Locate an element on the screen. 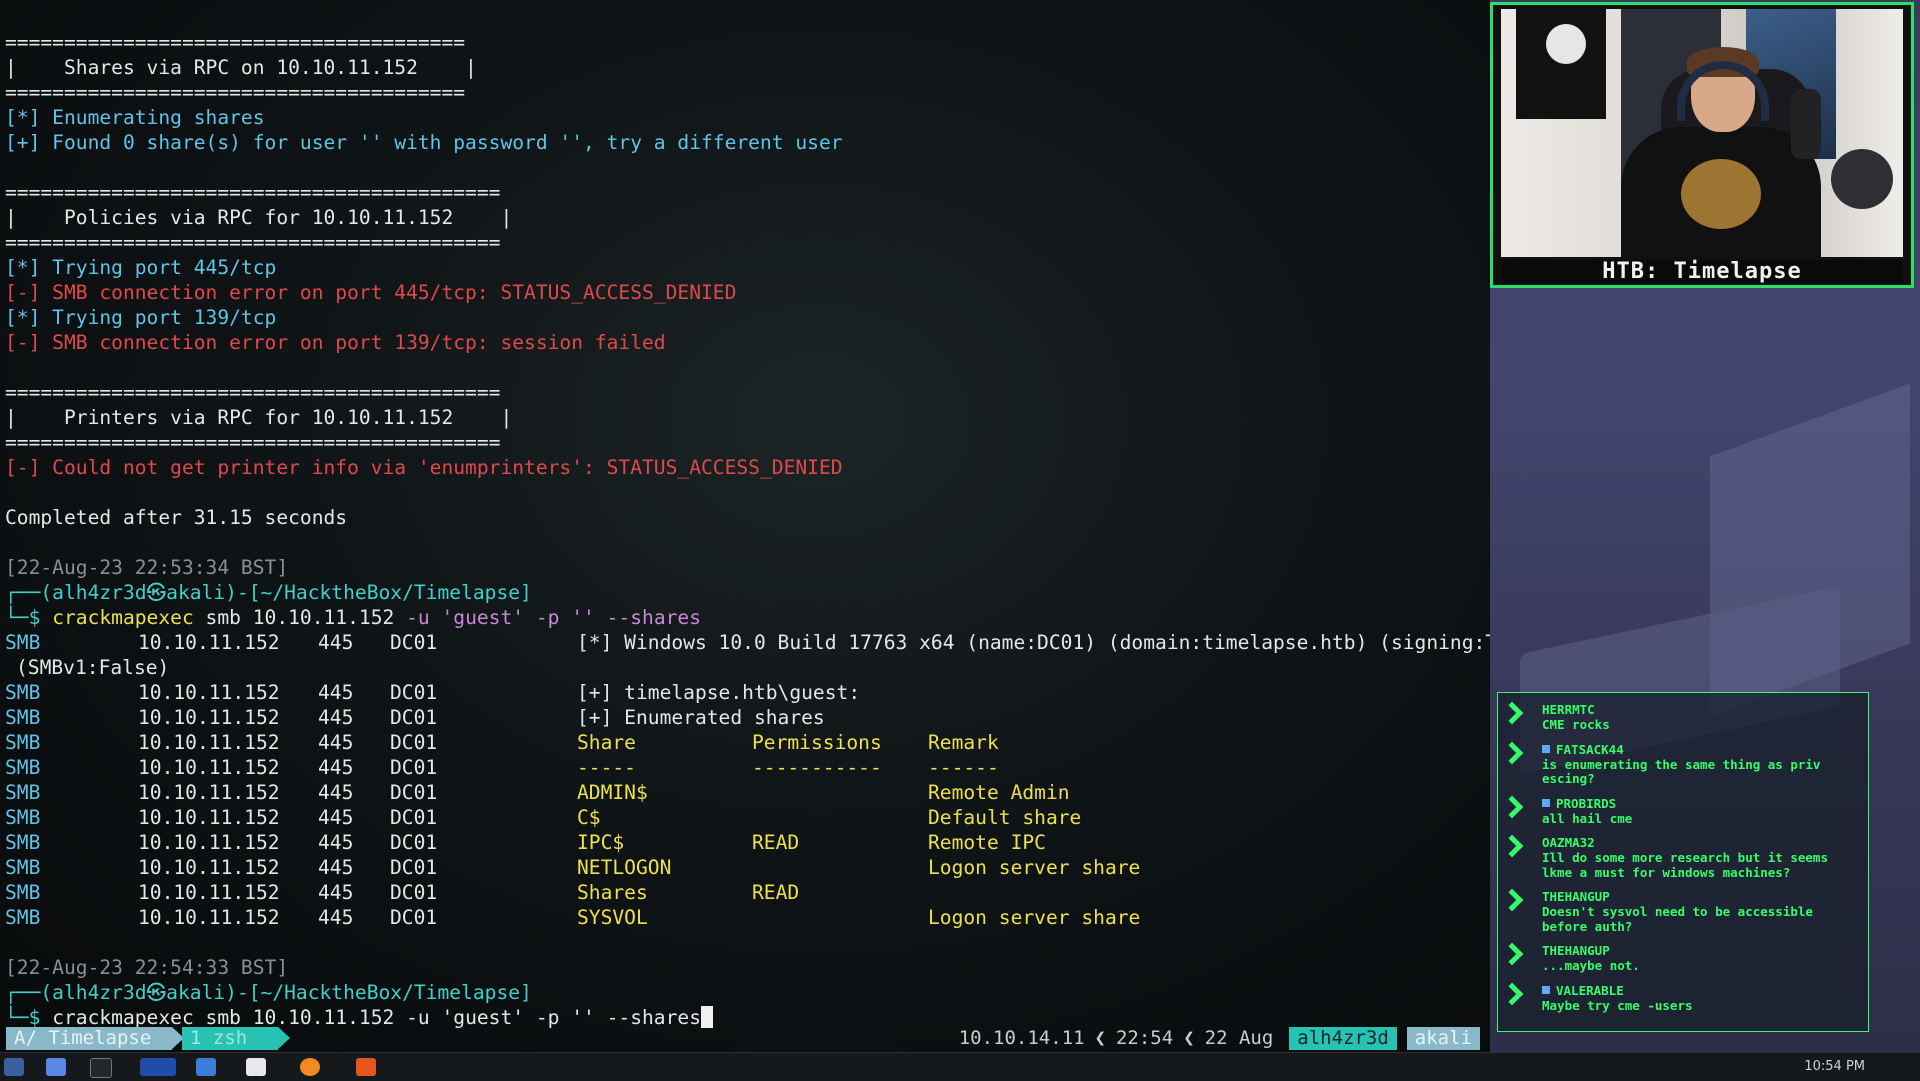 The image size is (1920, 1081). share-remark: ------ is located at coordinates (963, 767).